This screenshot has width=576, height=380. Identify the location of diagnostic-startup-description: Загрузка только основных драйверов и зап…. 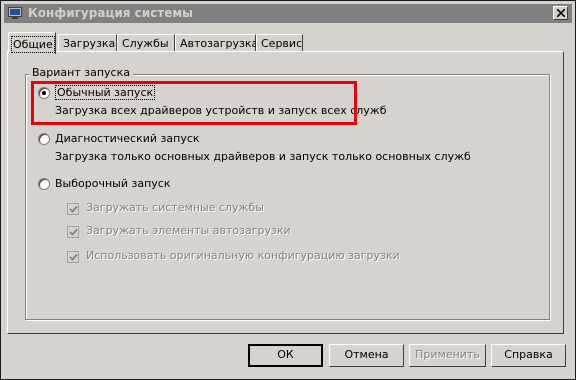
(263, 156).